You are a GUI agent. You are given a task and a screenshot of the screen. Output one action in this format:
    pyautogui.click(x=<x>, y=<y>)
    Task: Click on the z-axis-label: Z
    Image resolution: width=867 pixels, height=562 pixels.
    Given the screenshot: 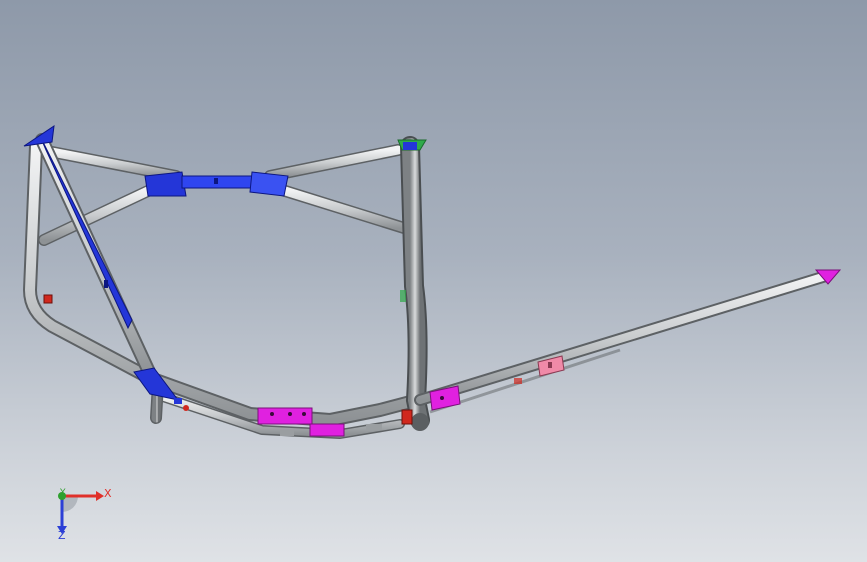 What is the action you would take?
    pyautogui.click(x=62, y=535)
    